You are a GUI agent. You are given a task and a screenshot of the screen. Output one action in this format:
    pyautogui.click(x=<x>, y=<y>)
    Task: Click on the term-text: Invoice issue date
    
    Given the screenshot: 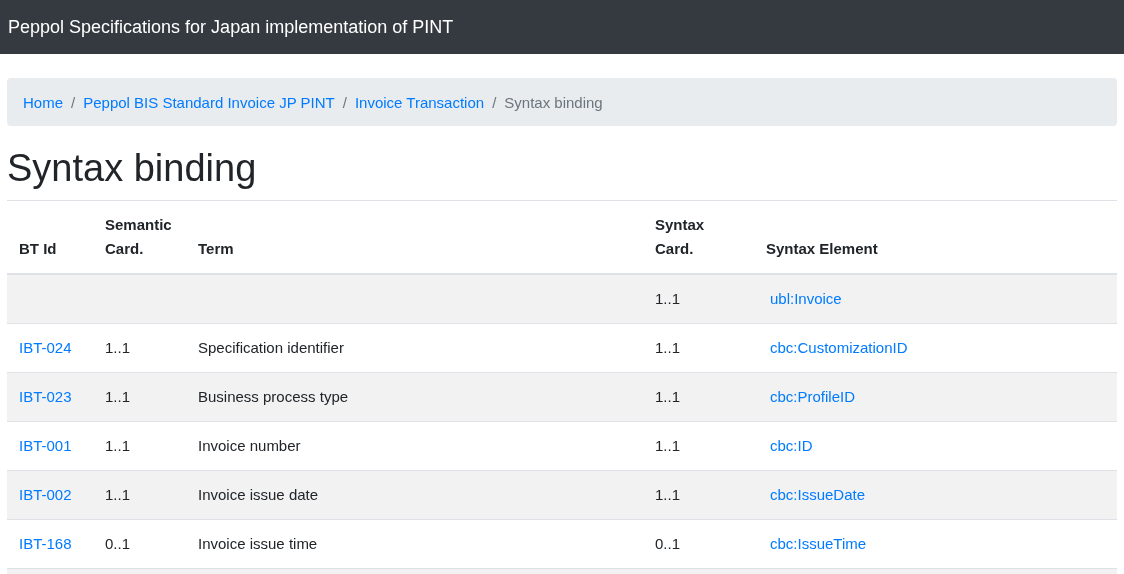 What is the action you would take?
    pyautogui.click(x=258, y=494)
    